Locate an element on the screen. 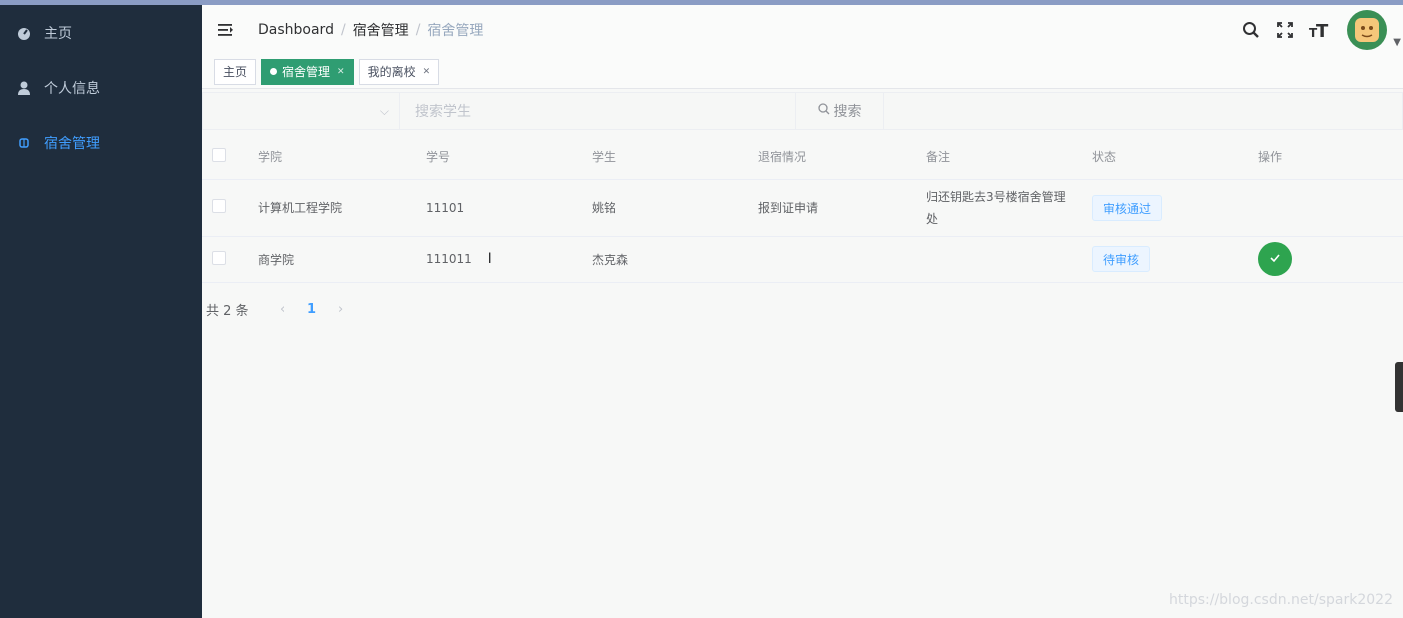 The image size is (1403, 618). cell-student: 姚铭 is located at coordinates (675, 208).